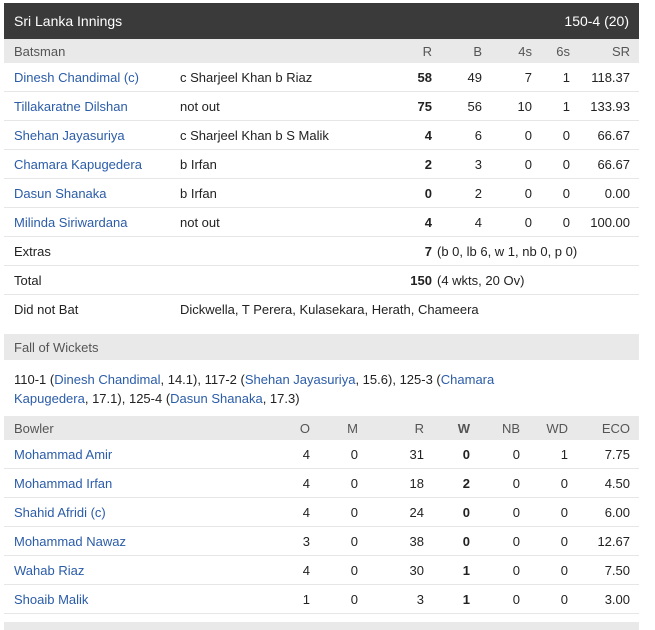 The width and height of the screenshot is (655, 630). Describe the element at coordinates (617, 512) in the screenshot. I see `economy-cell: 6.00` at that location.